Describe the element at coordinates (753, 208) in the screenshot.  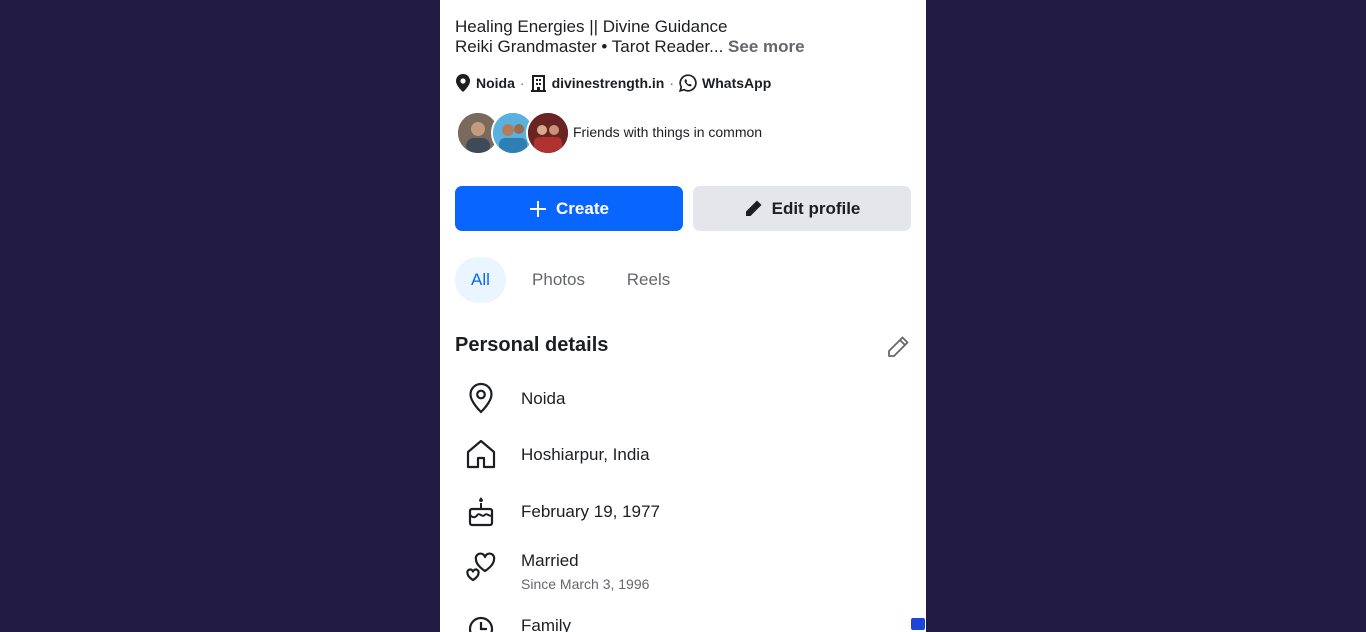
I see `pencil-icon` at that location.